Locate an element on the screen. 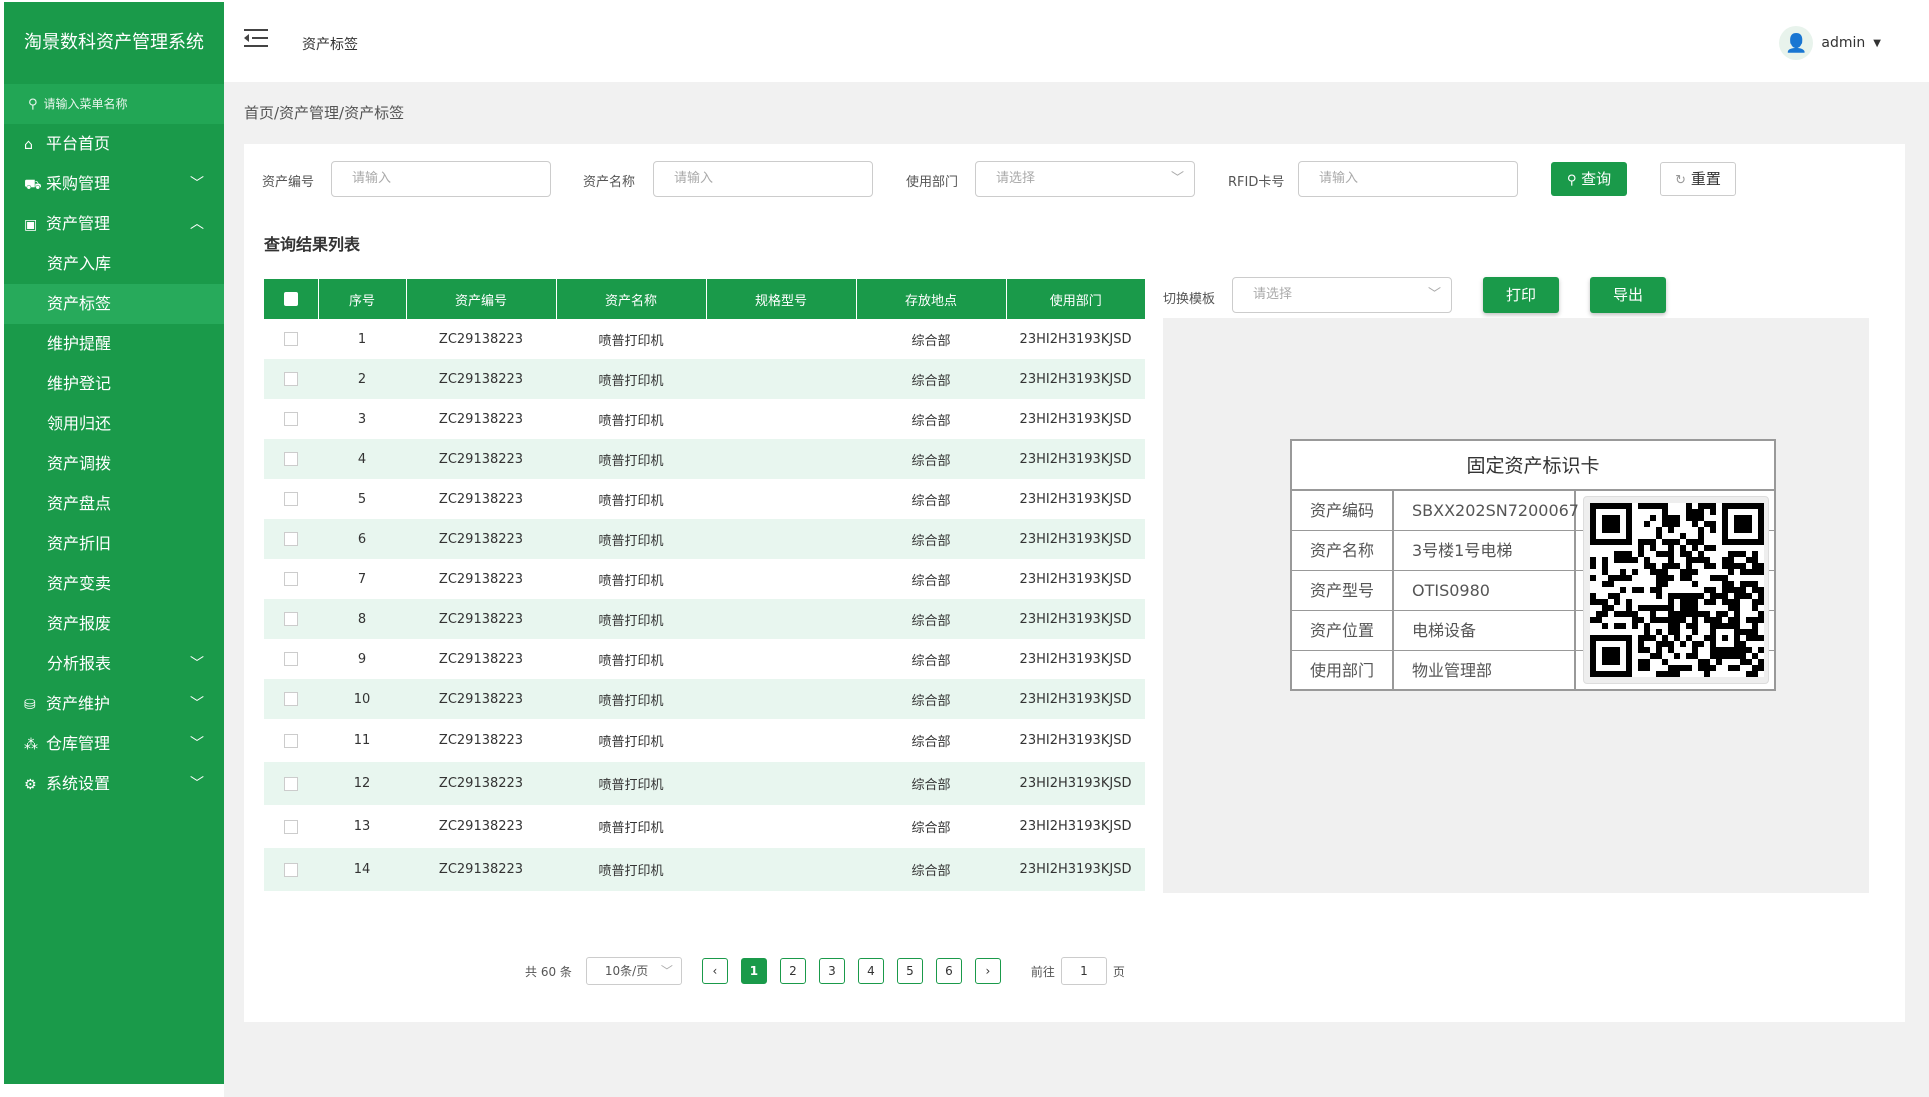 This screenshot has width=1929, height=1097. page-size-select: 10条/页 ﹀ is located at coordinates (633, 971).